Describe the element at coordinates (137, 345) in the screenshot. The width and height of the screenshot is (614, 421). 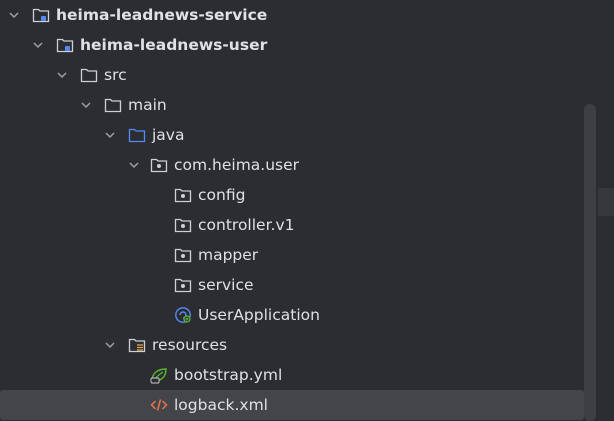
I see `resources-folder-icon` at that location.